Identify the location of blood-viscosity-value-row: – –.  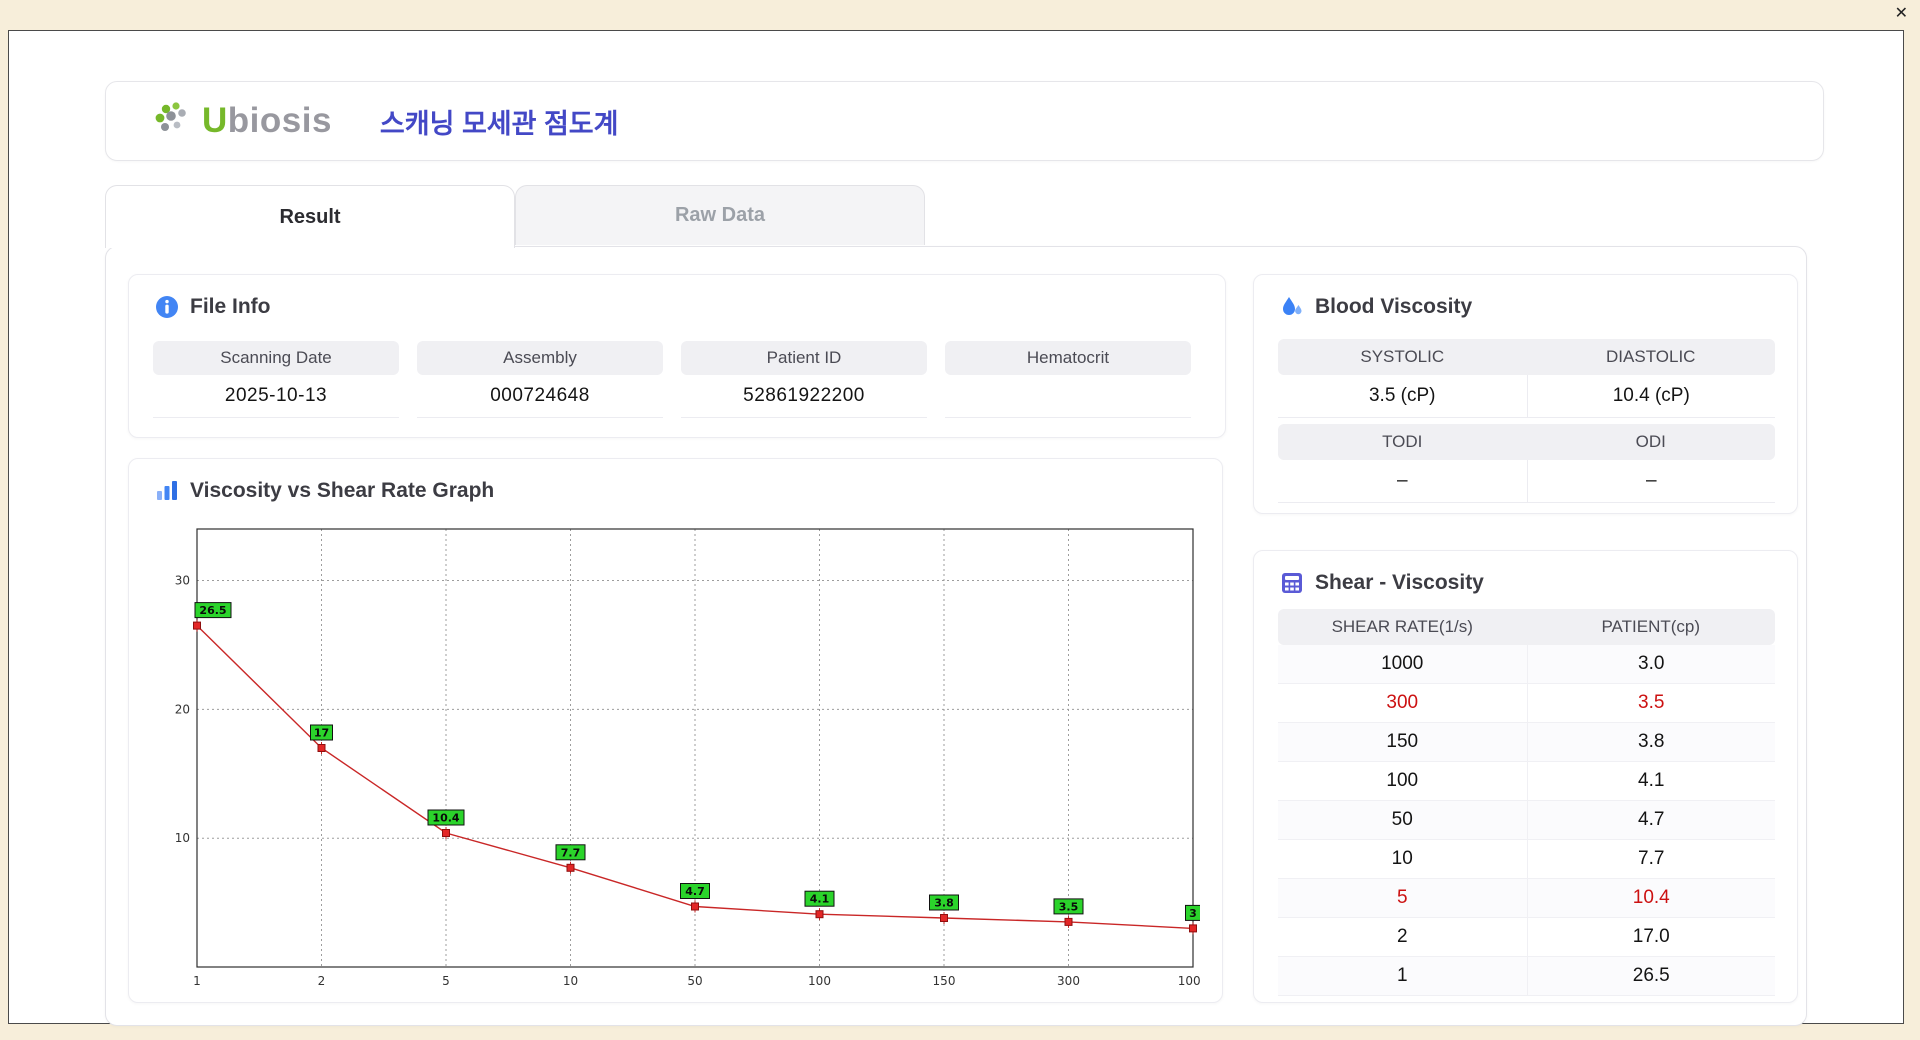
(1526, 481).